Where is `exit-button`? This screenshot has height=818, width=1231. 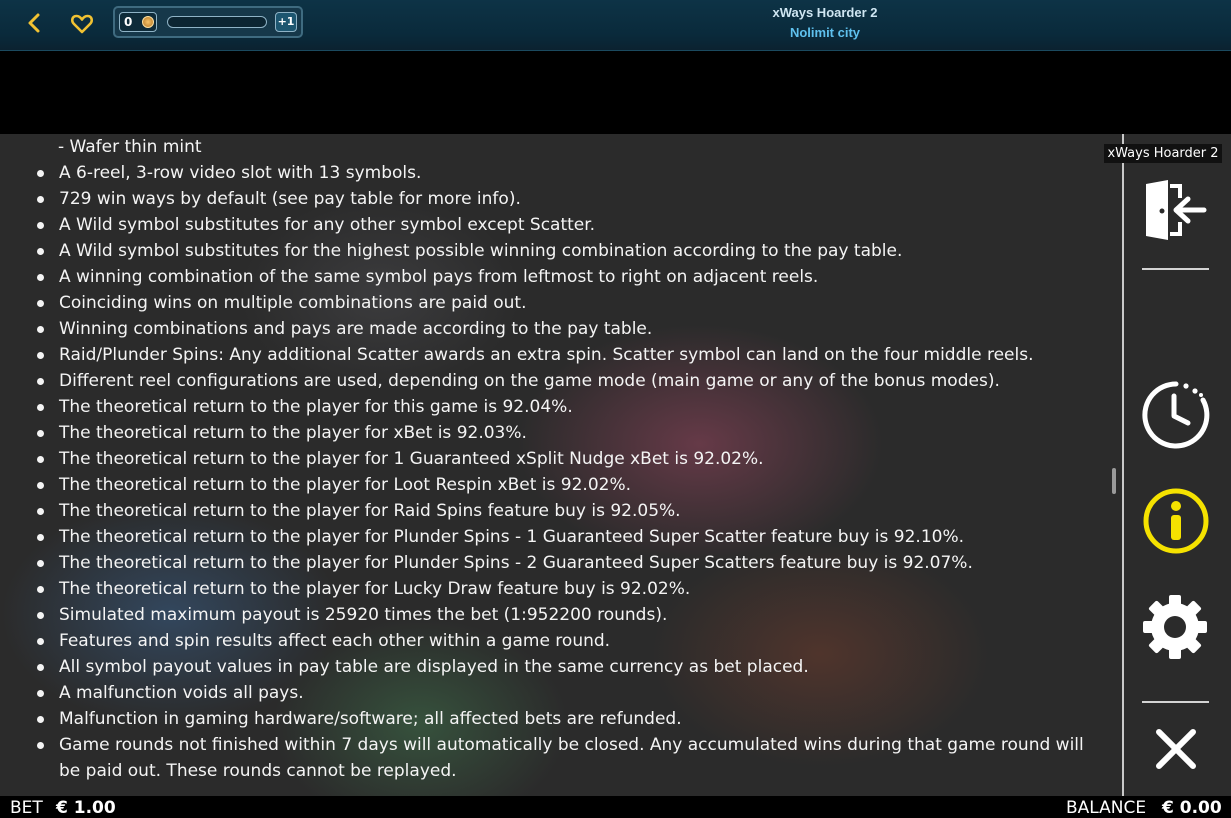 exit-button is located at coordinates (1175, 212).